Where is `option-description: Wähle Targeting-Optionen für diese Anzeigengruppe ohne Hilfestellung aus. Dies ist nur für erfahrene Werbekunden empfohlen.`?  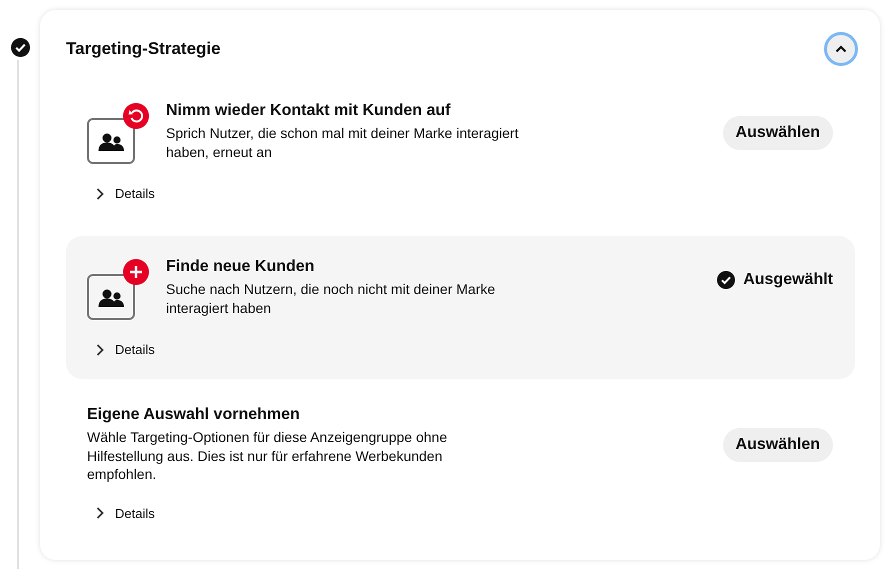 option-description: Wähle Targeting-Optionen für diese Anzeigengruppe ohne Hilfestellung aus. Dies ist nur für erfahrene Werbekunden empfohlen. is located at coordinates (267, 456).